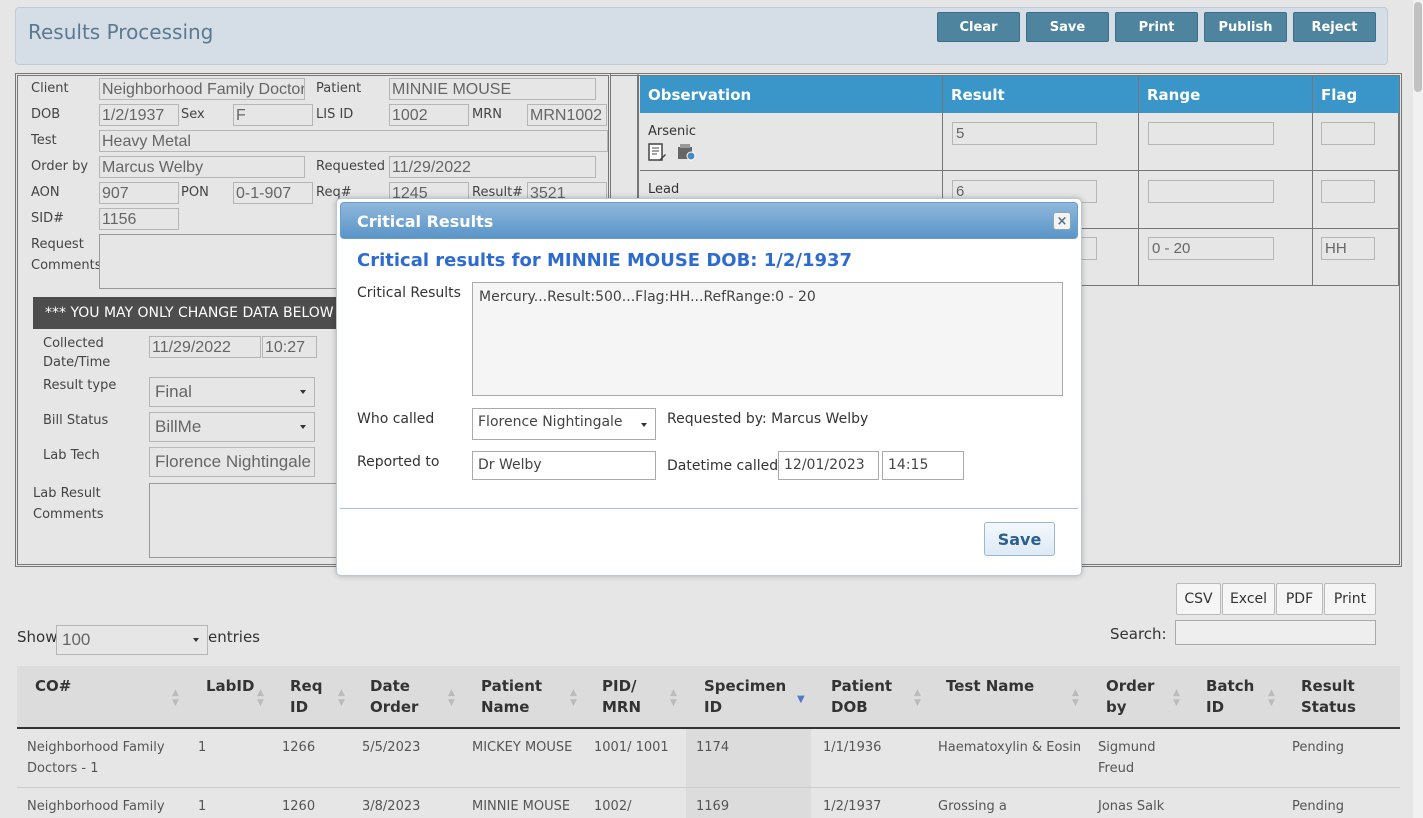  I want to click on cell-order: Jonas Salk, so click(1131, 806).